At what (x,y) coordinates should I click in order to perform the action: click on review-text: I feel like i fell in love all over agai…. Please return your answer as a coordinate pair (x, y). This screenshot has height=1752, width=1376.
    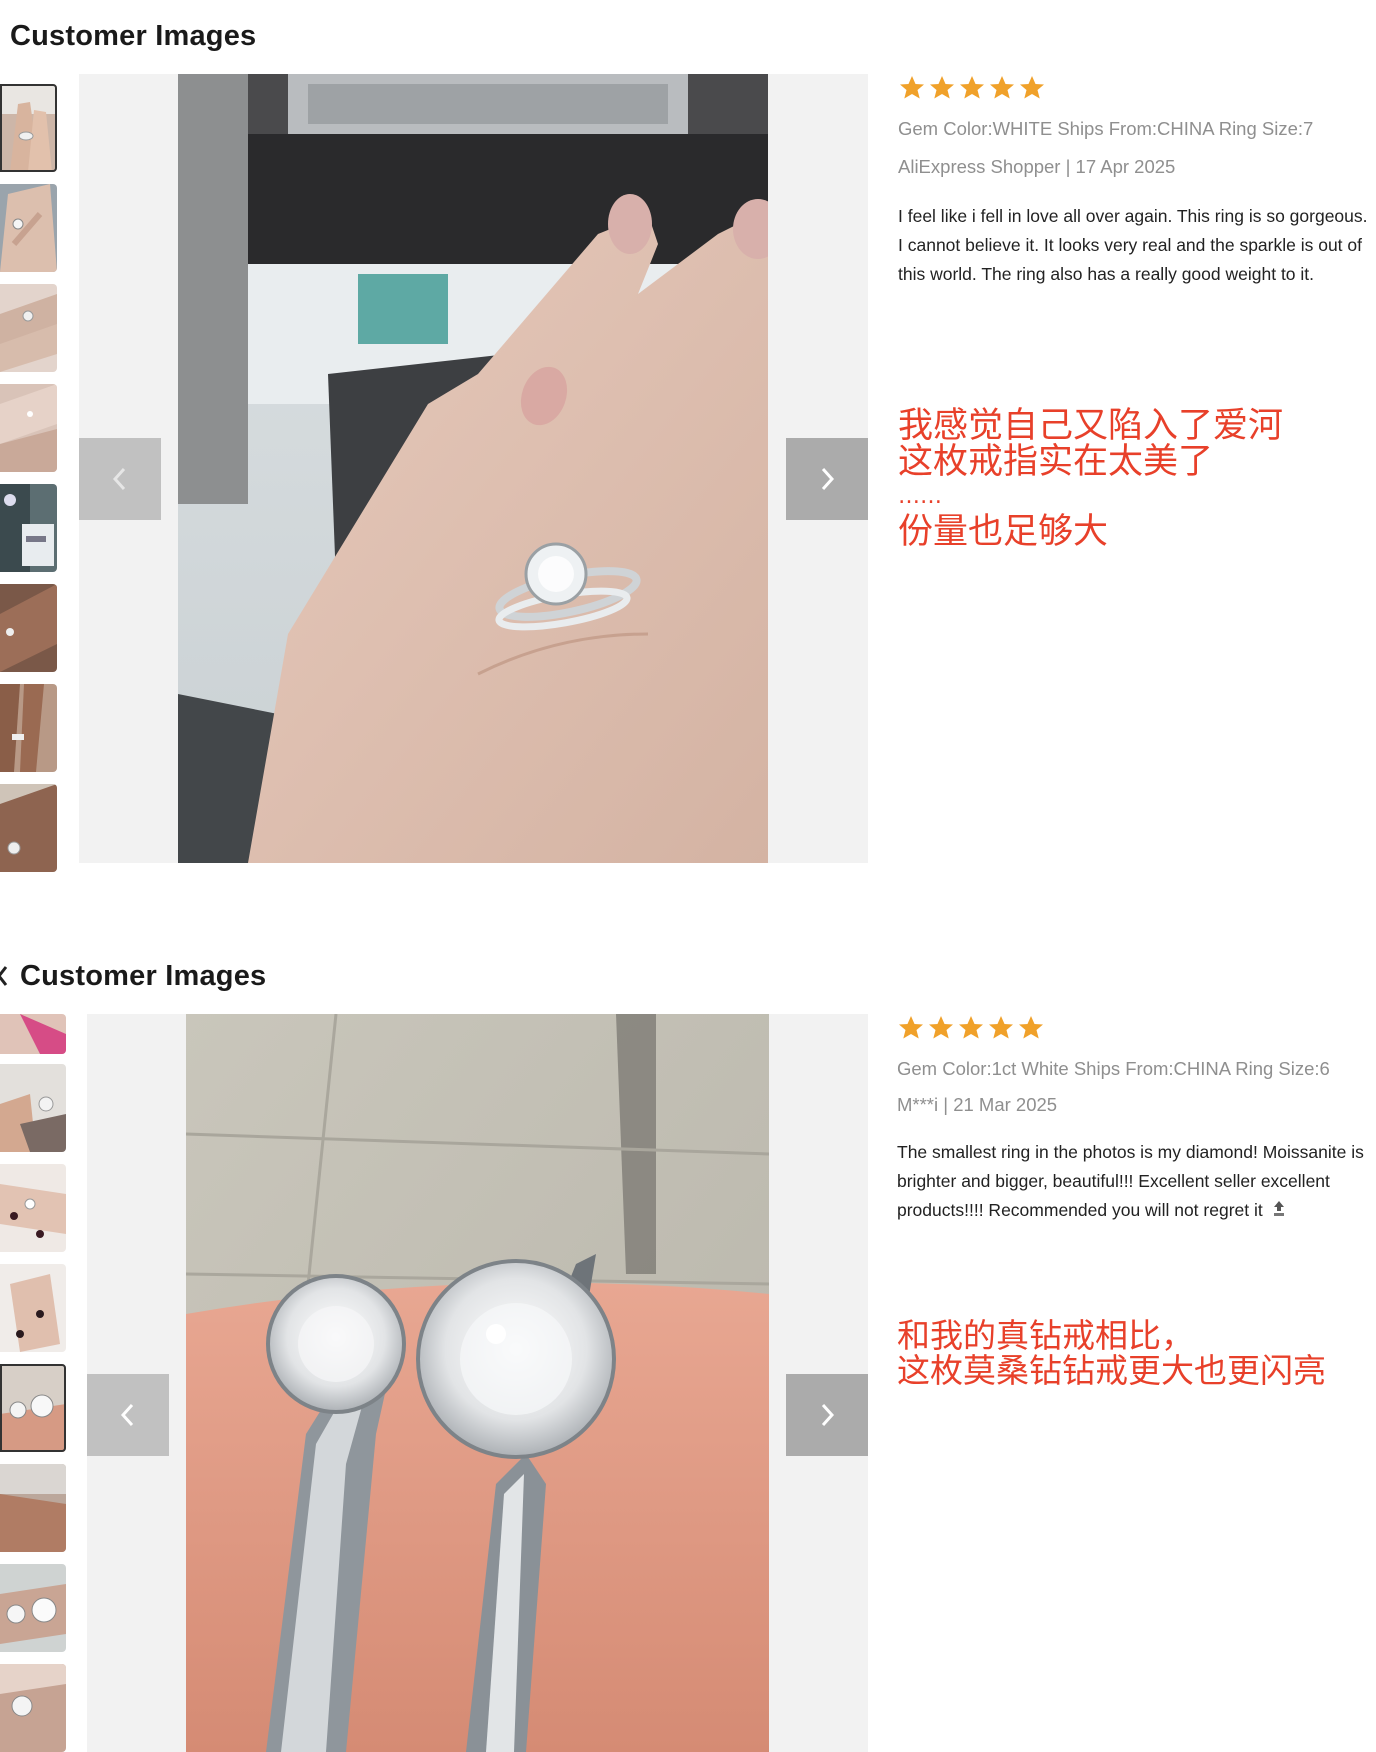
    Looking at the image, I should click on (1133, 245).